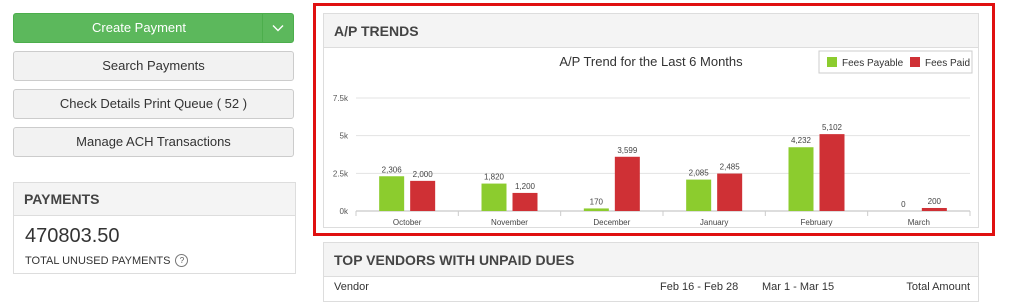 The width and height of the screenshot is (1024, 302). I want to click on chevron-down-icon, so click(278, 28).